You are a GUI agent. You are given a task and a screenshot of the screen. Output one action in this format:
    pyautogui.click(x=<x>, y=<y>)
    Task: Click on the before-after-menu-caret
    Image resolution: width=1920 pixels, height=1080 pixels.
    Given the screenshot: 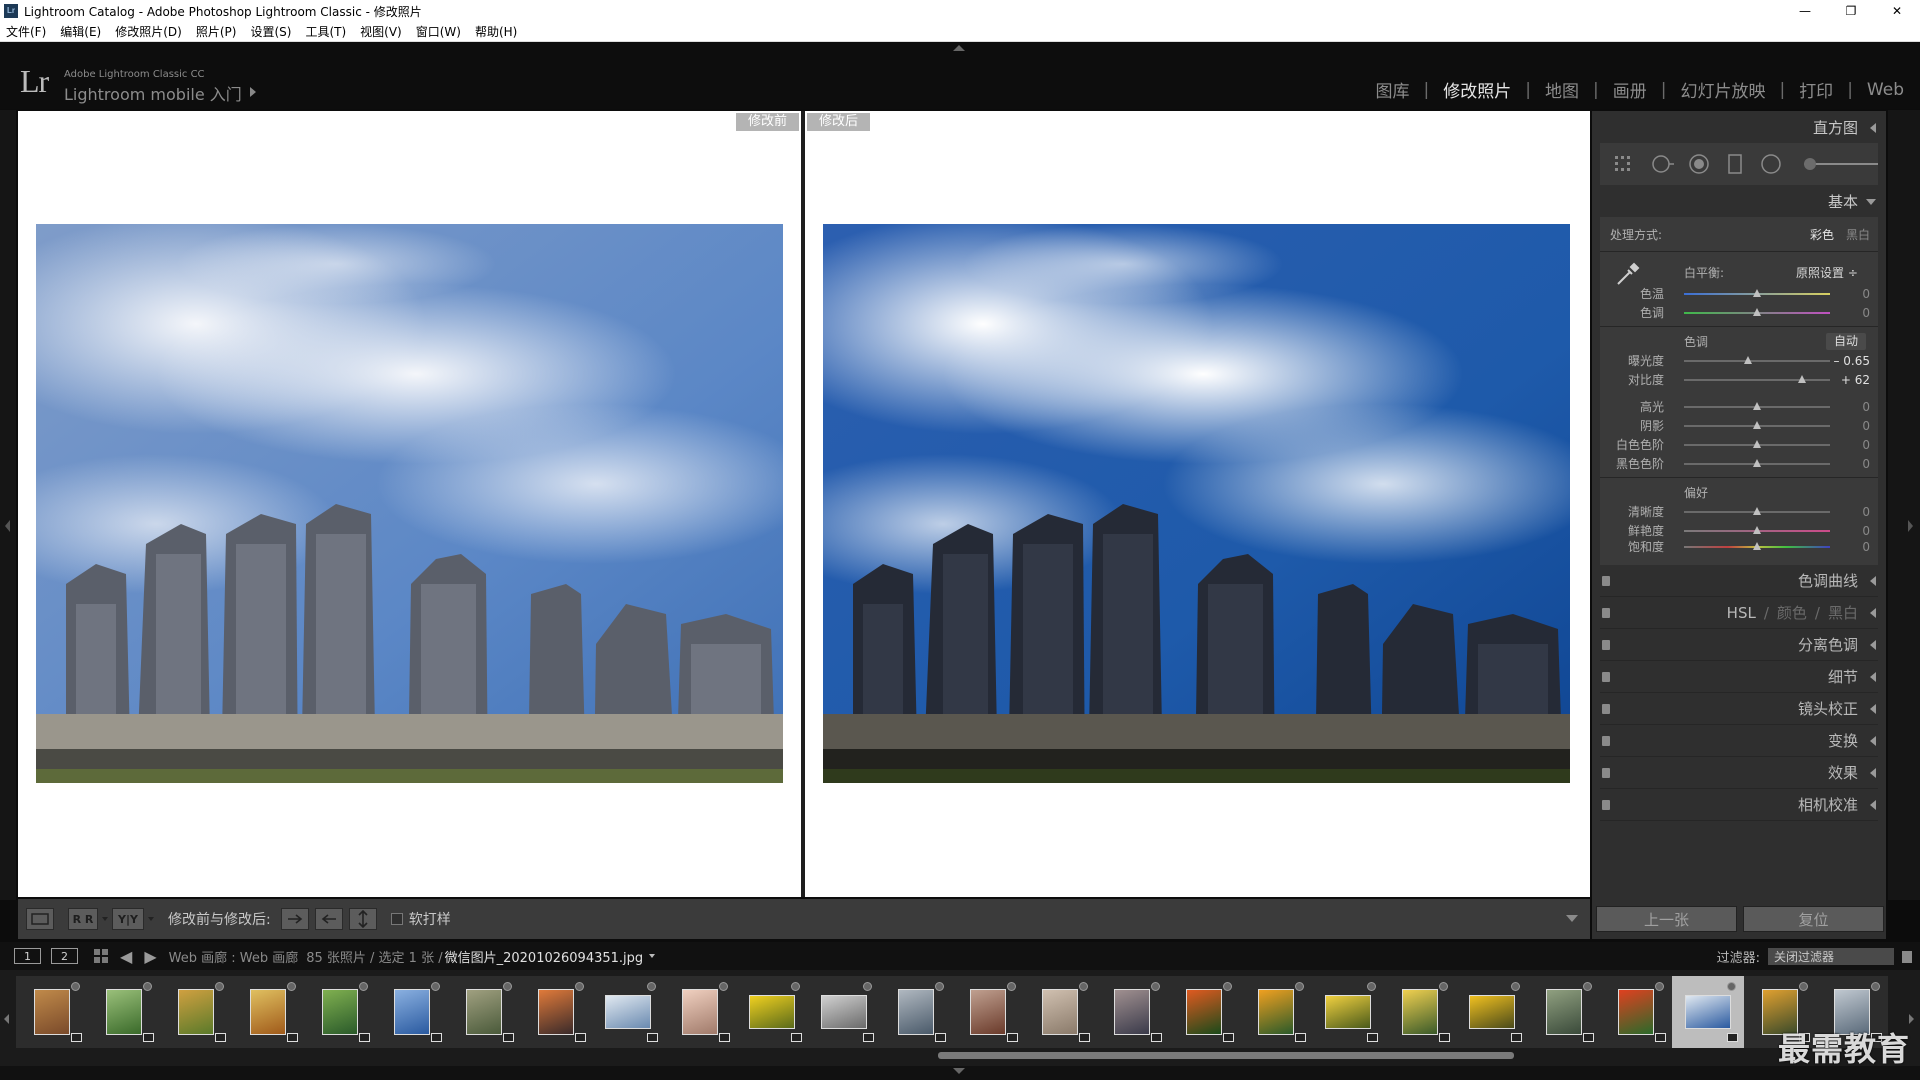 What is the action you would take?
    pyautogui.click(x=105, y=919)
    